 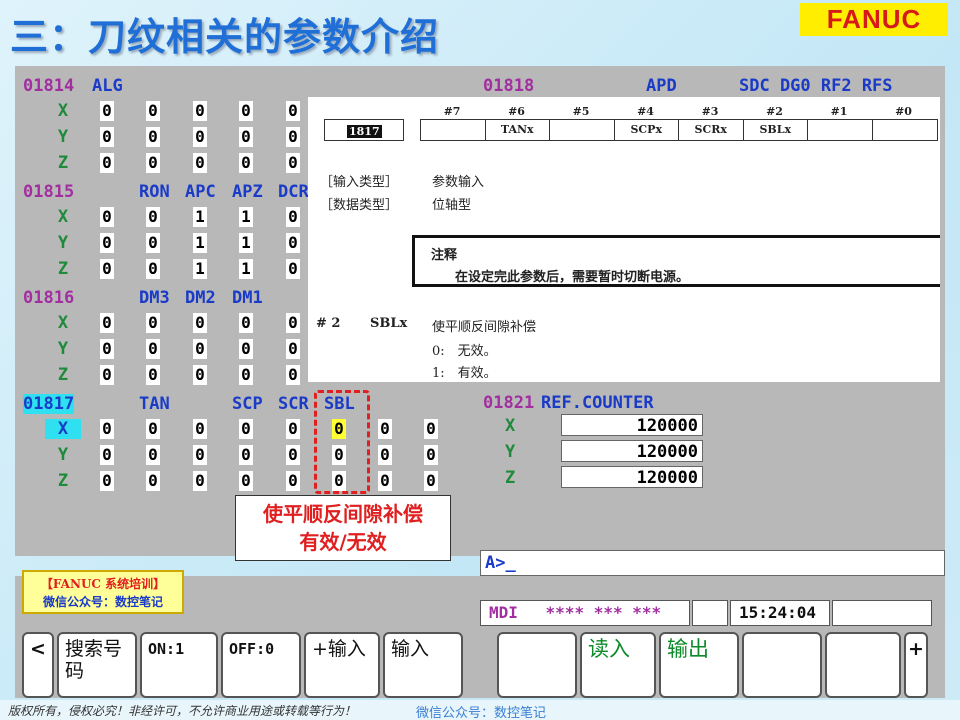 What do you see at coordinates (48, 298) in the screenshot?
I see `param-number-01816: 01816` at bounding box center [48, 298].